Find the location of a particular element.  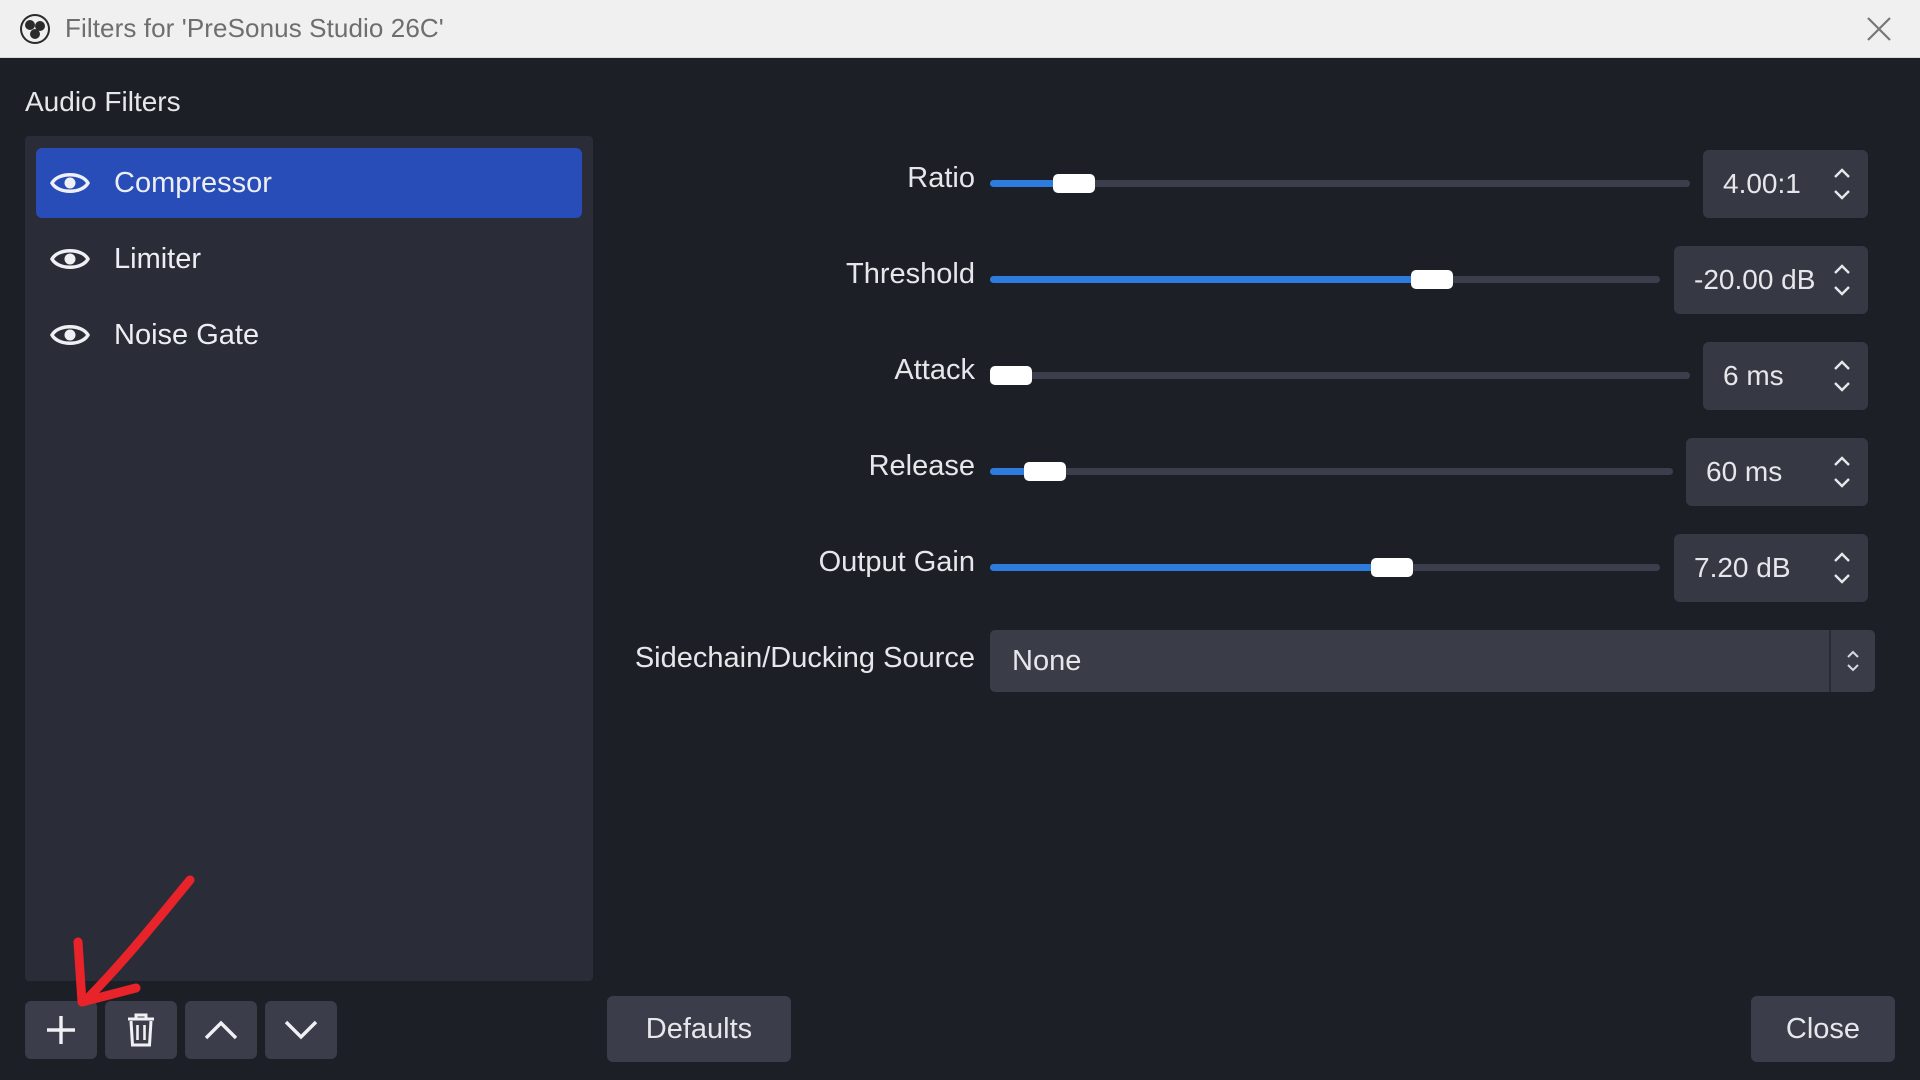

sidechain-source-select: None is located at coordinates (1432, 661).